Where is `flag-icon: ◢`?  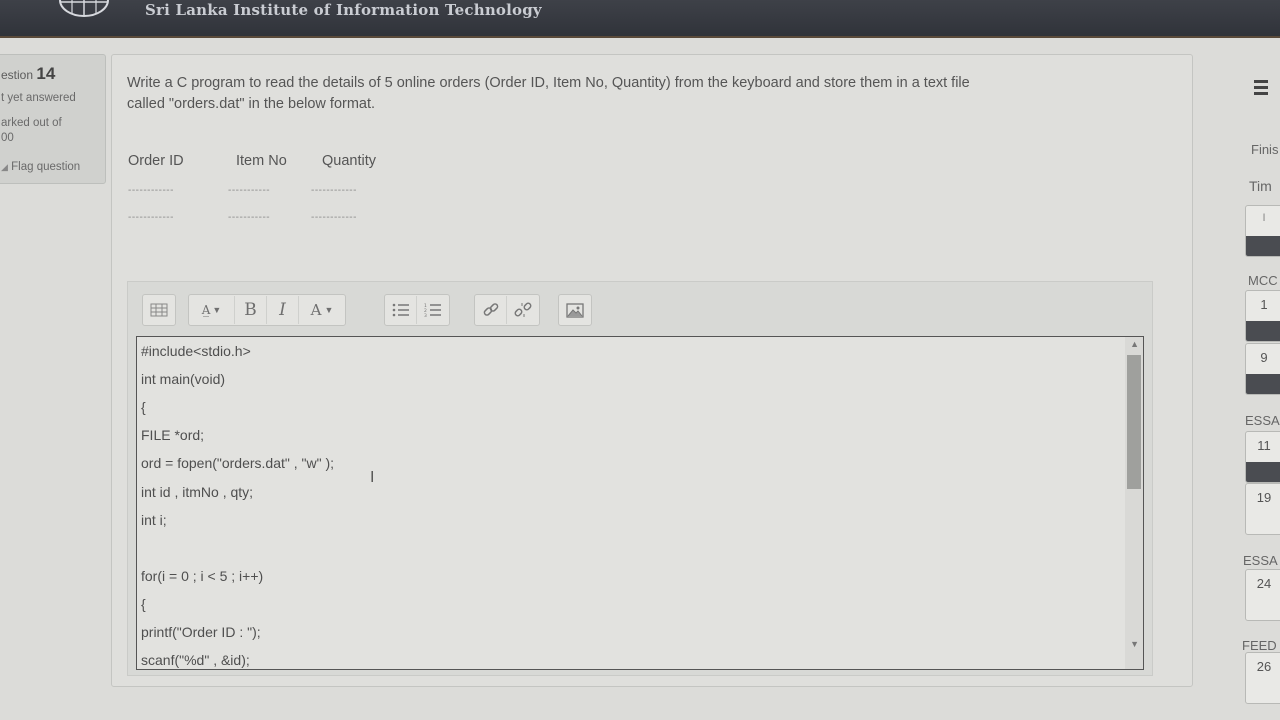 flag-icon: ◢ is located at coordinates (4, 167).